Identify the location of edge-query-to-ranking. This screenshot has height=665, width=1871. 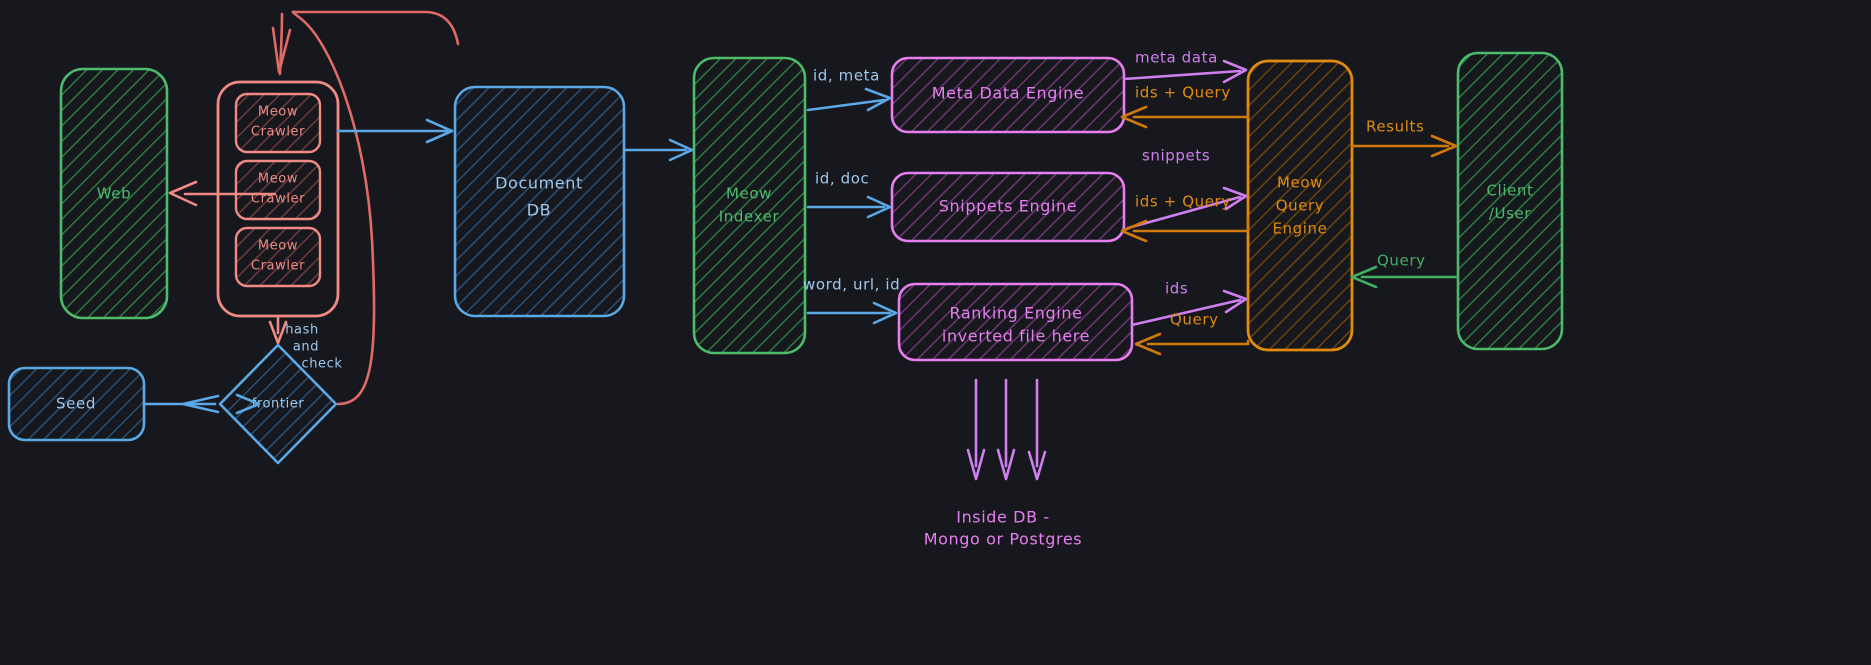
(1198, 342).